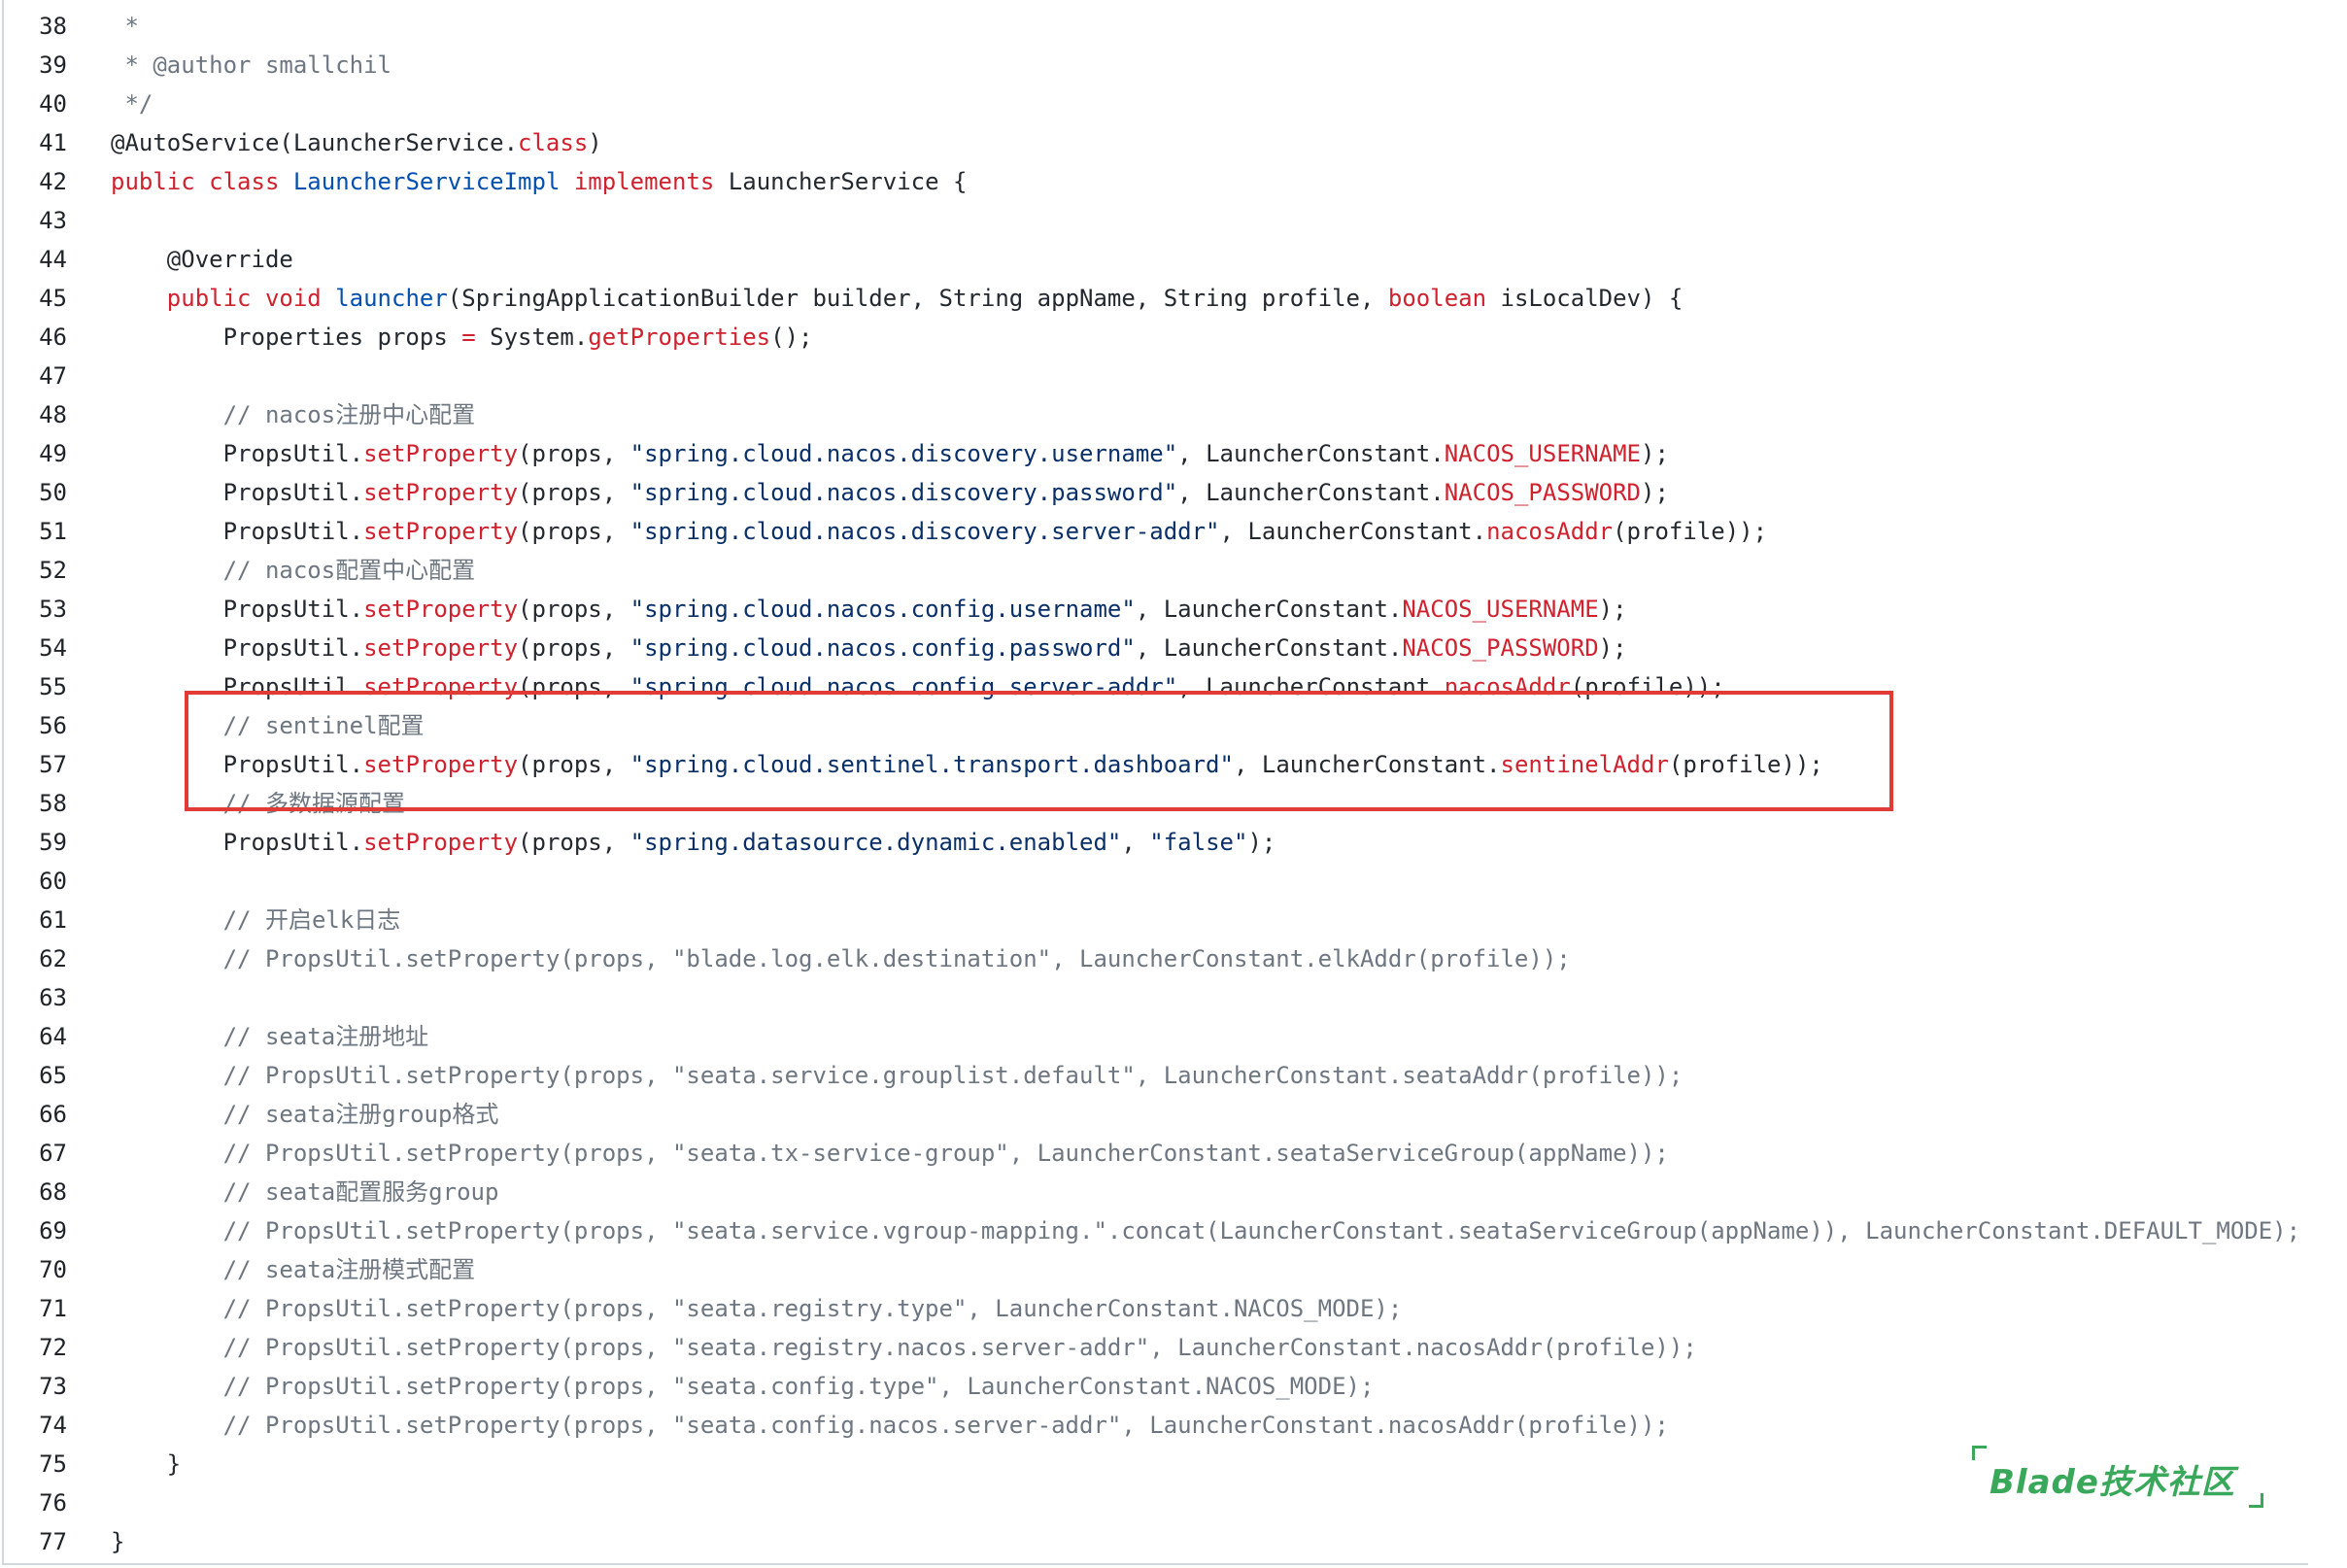 This screenshot has width=2347, height=1568. I want to click on line-source: @Override, so click(230, 259).